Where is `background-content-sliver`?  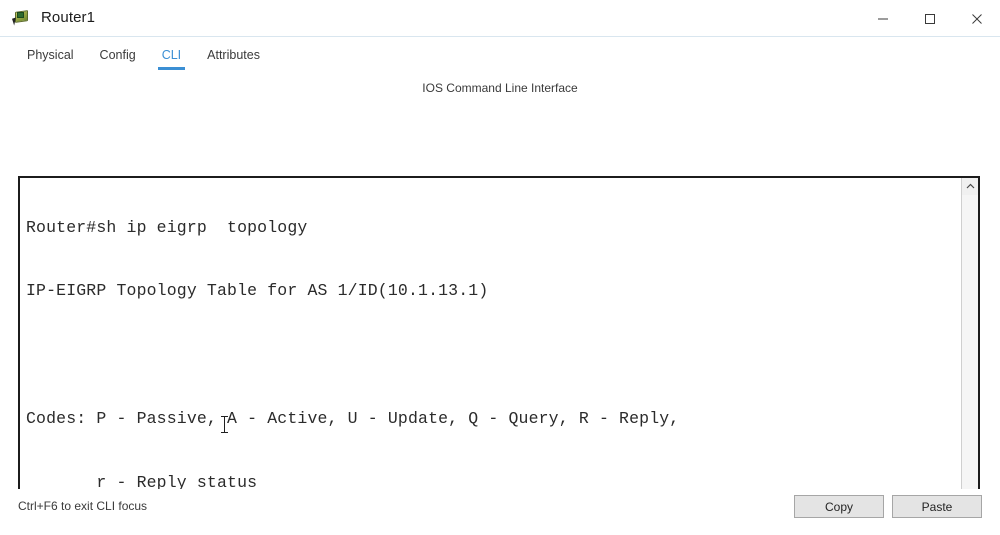 background-content-sliver is located at coordinates (500, 531).